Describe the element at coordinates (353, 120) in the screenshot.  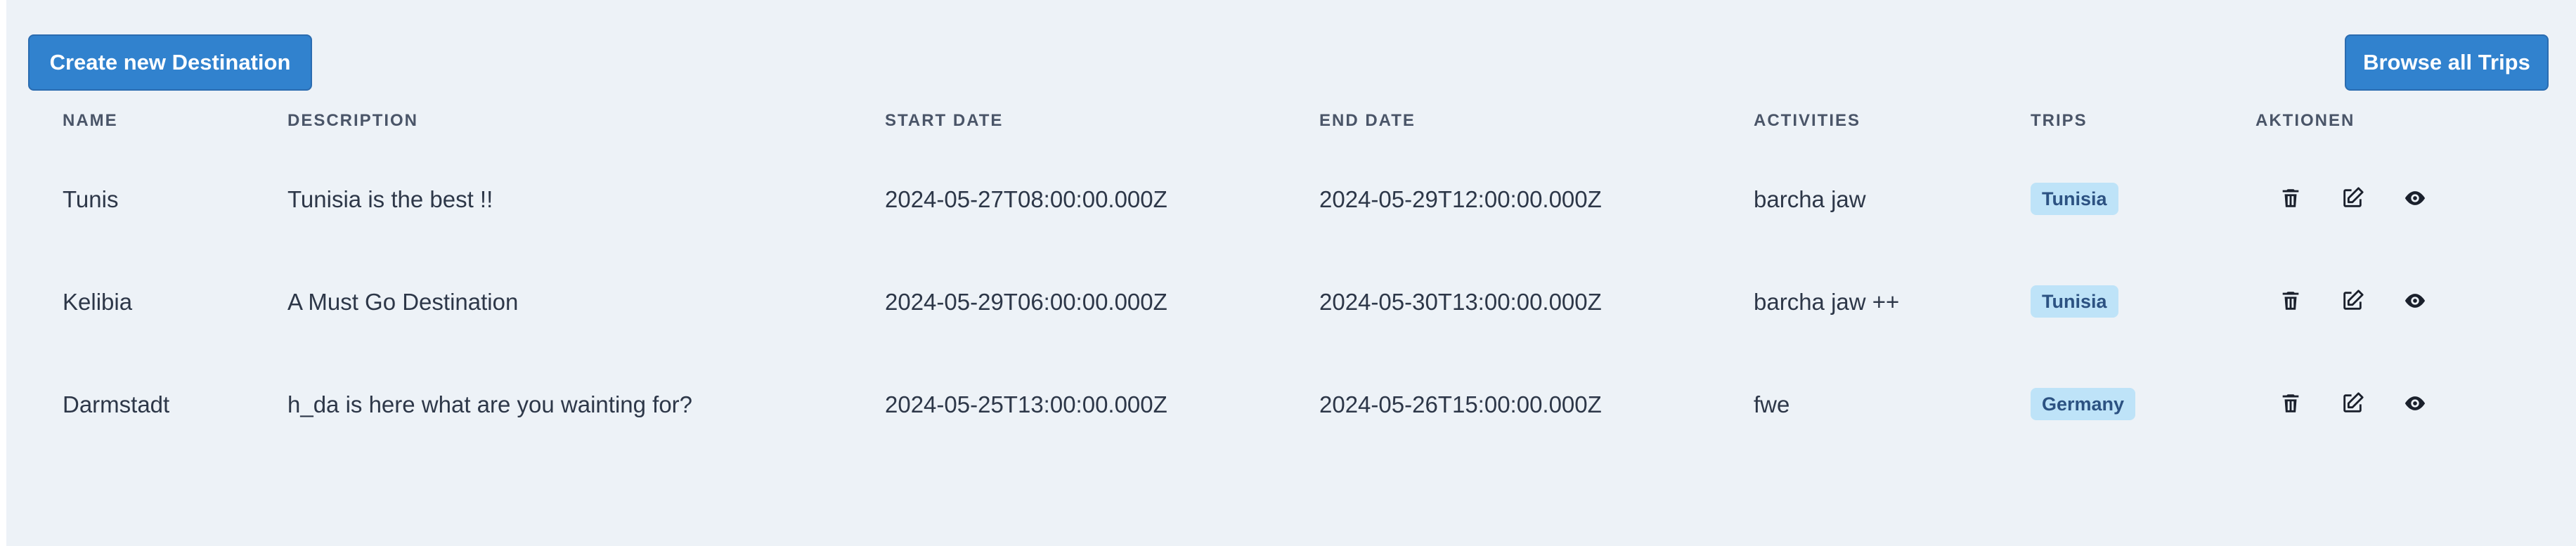
I see `column-header-description: DESCRIPTION` at that location.